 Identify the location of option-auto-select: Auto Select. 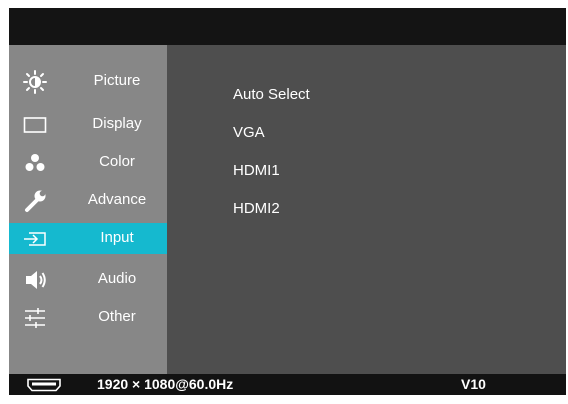
(271, 94).